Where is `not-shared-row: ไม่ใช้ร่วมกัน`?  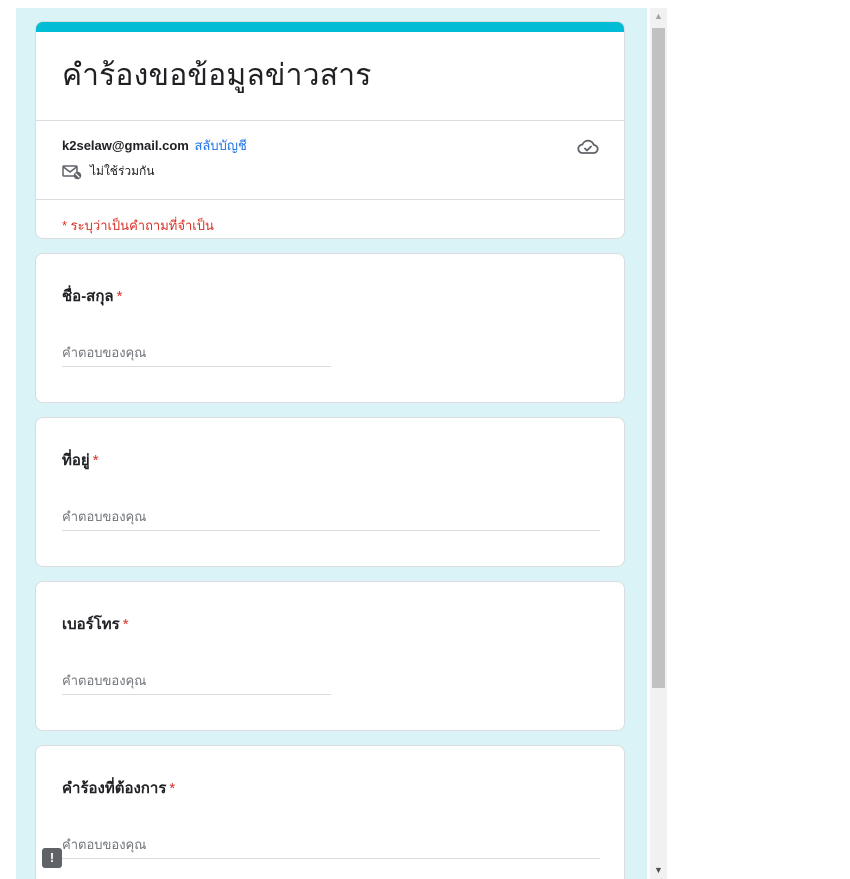 not-shared-row: ไม่ใช้ร่วมกัน is located at coordinates (108, 171).